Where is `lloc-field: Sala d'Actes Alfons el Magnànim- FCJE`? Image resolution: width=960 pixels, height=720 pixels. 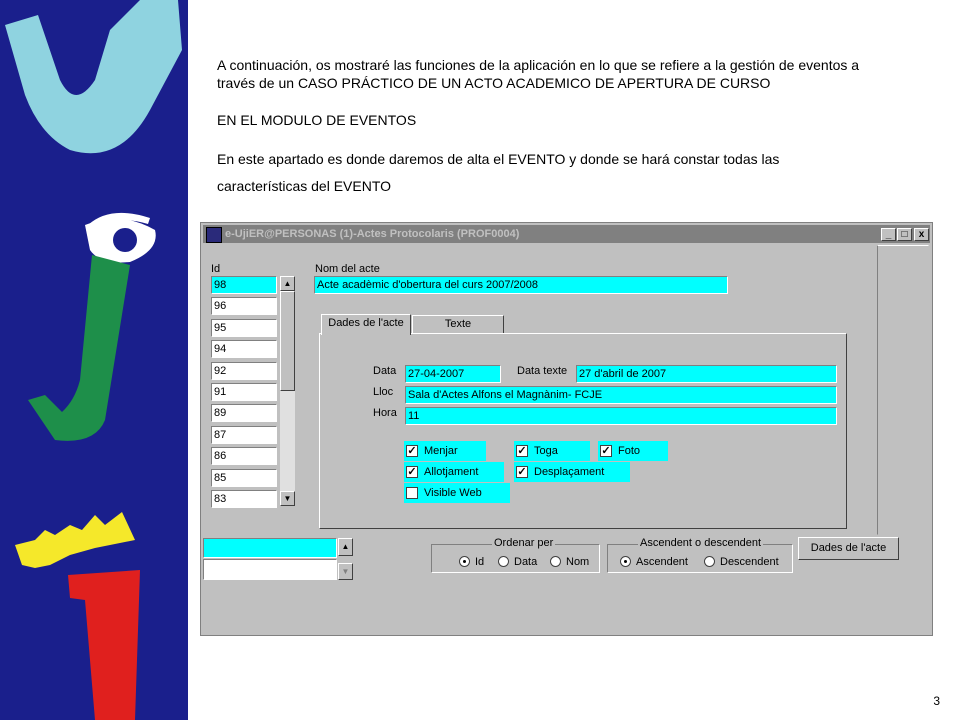
lloc-field: Sala d'Actes Alfons el Magnànim- FCJE is located at coordinates (621, 395).